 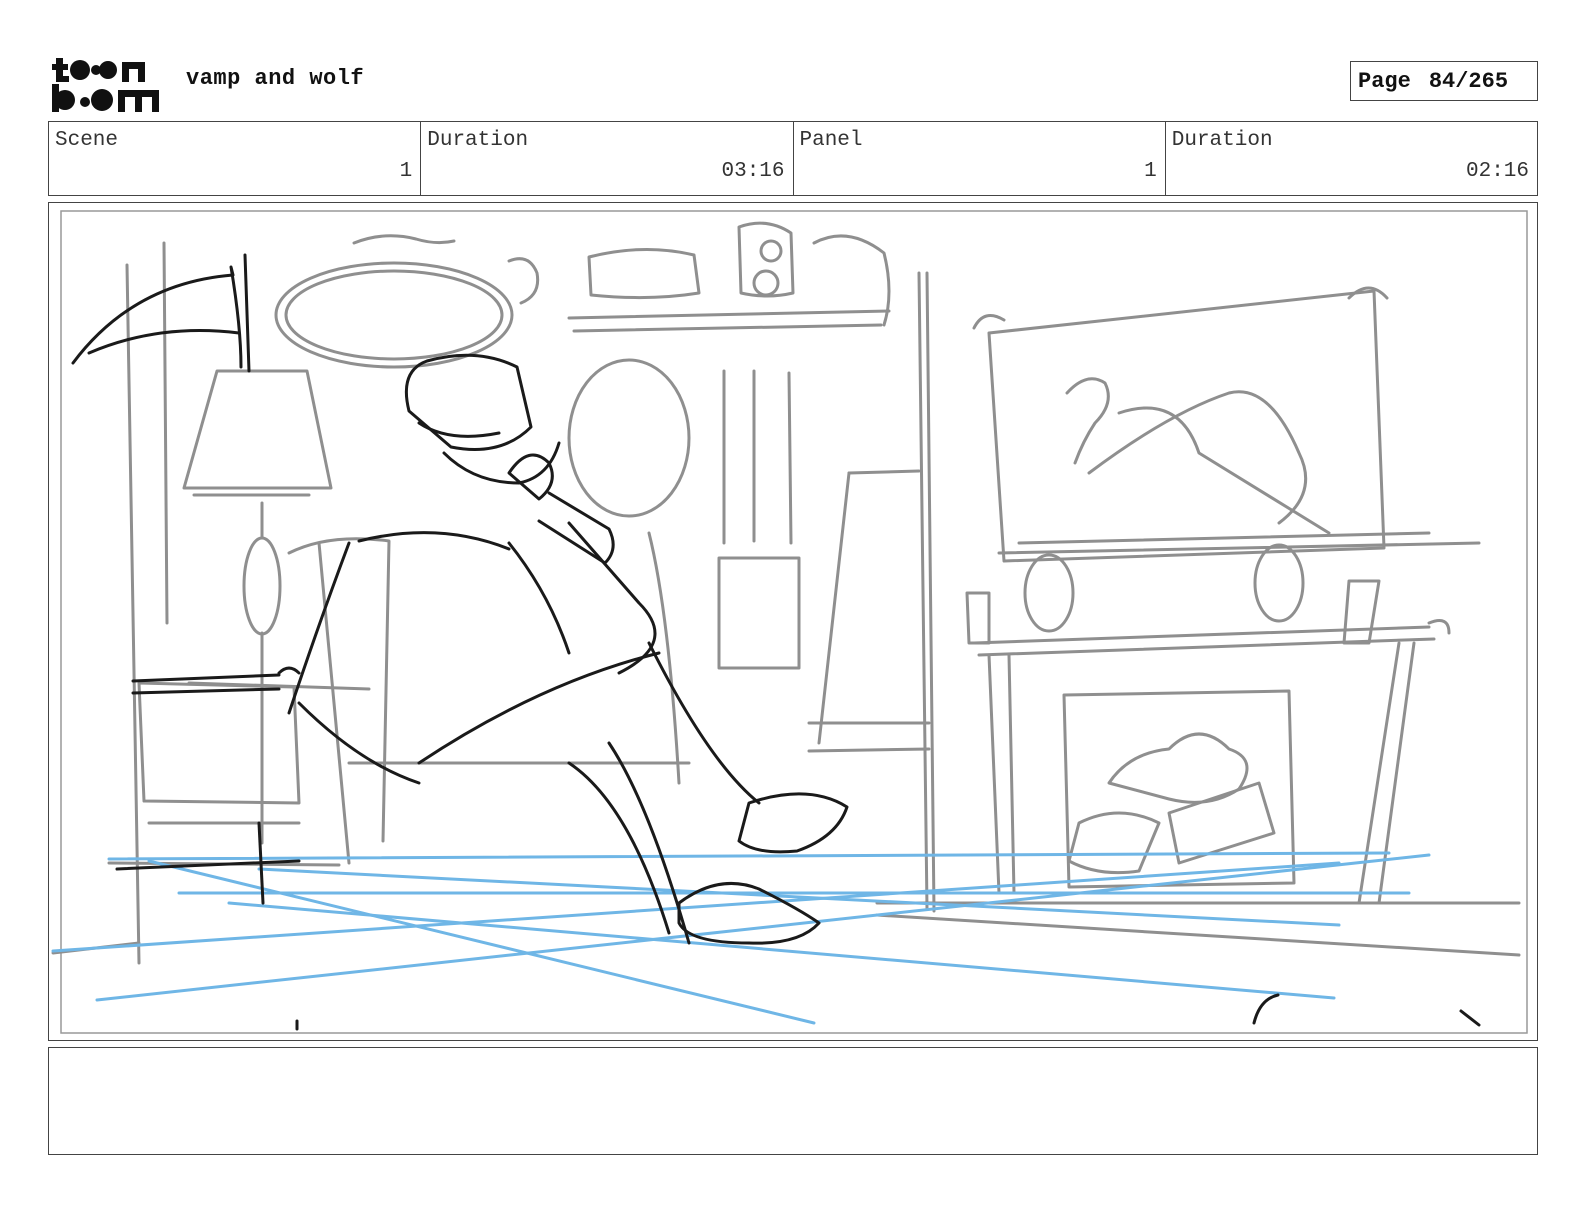 What do you see at coordinates (1222, 140) in the screenshot?
I see `panel-duration-label: Duration` at bounding box center [1222, 140].